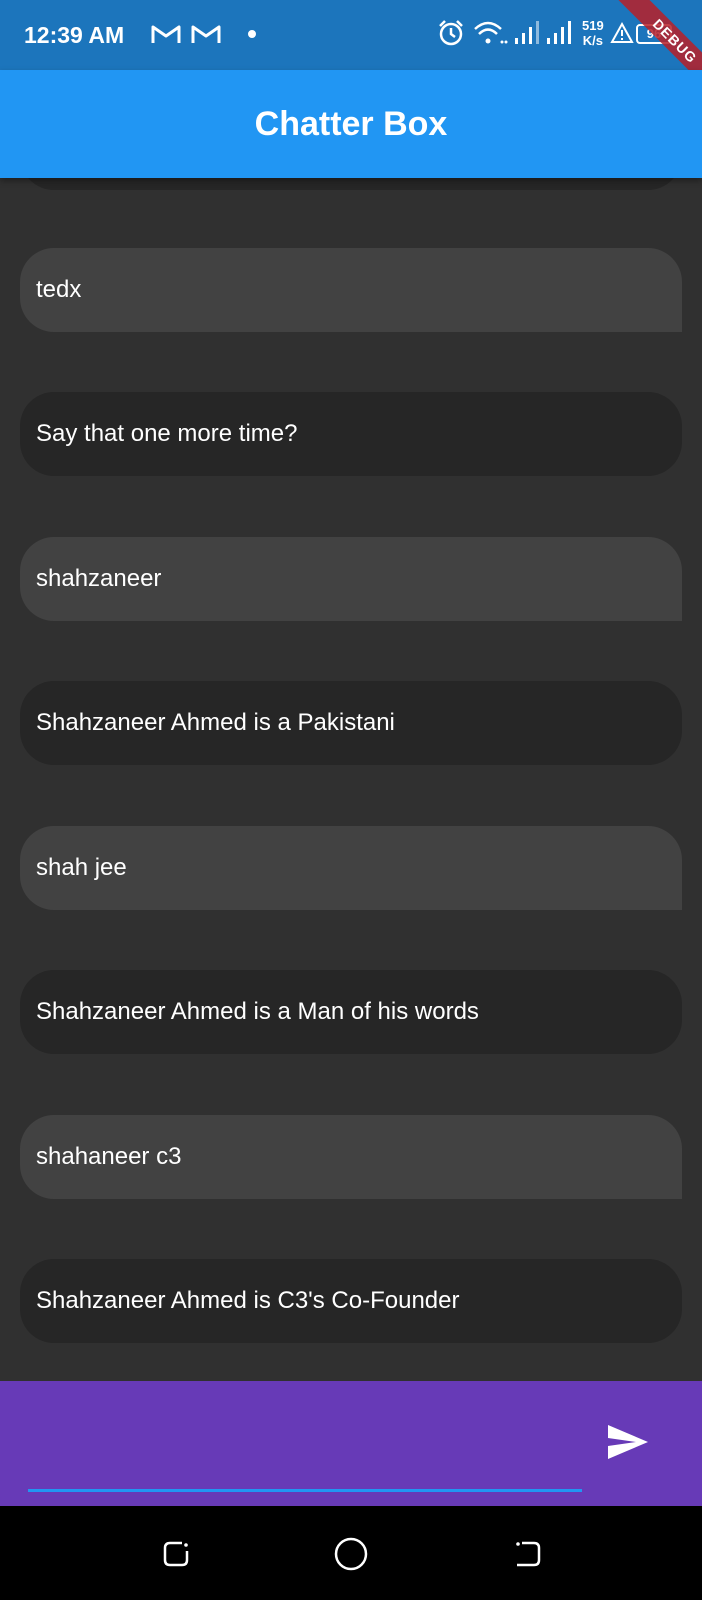  What do you see at coordinates (351, 434) in the screenshot?
I see `bot-message: Say that one more time?` at bounding box center [351, 434].